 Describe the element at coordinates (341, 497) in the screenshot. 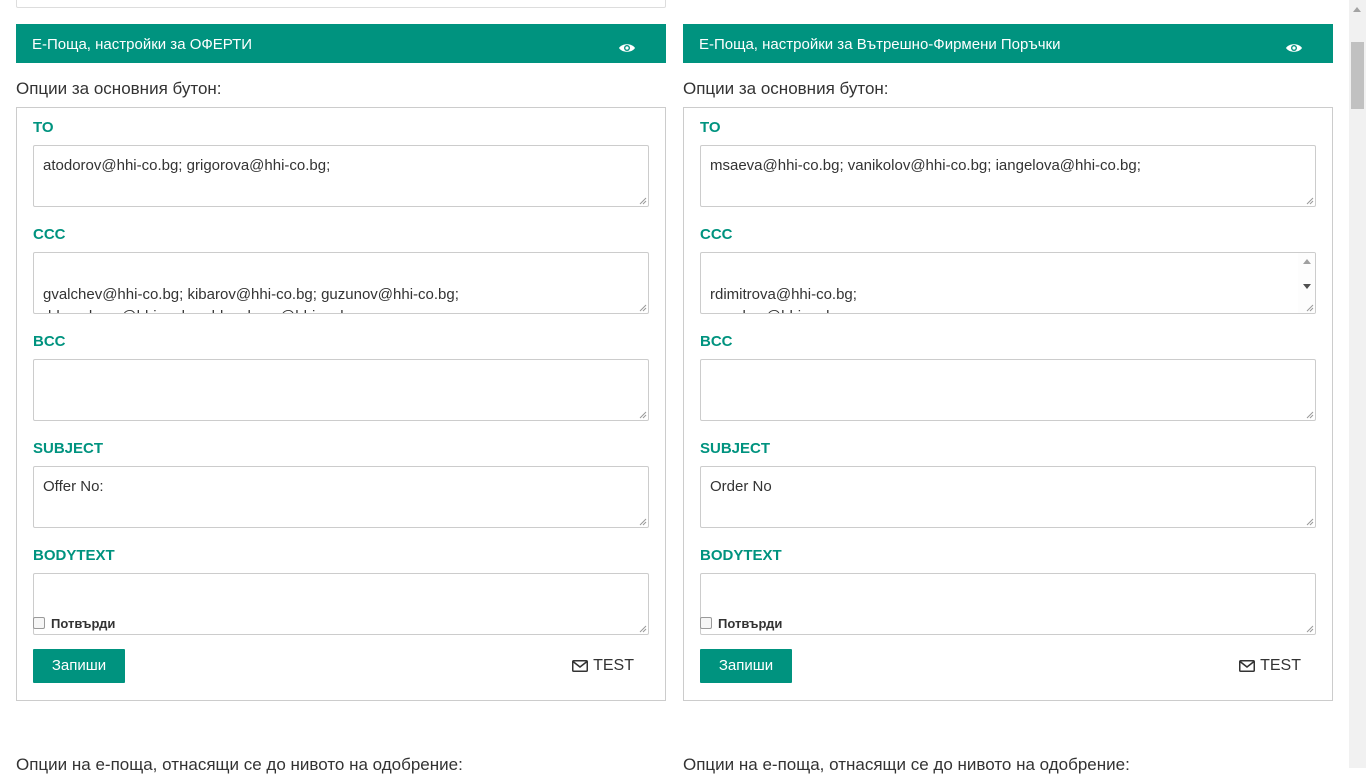

I see `subject-field: Offer No:` at that location.